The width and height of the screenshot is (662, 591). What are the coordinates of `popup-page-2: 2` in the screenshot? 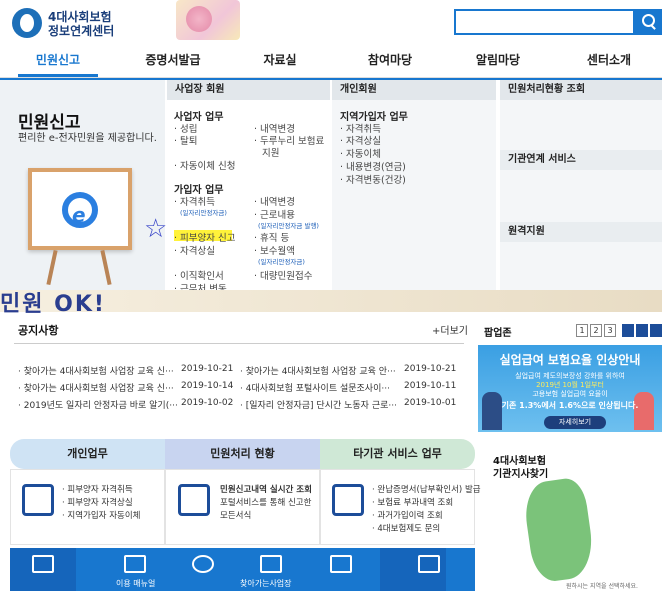 It's located at (596, 330).